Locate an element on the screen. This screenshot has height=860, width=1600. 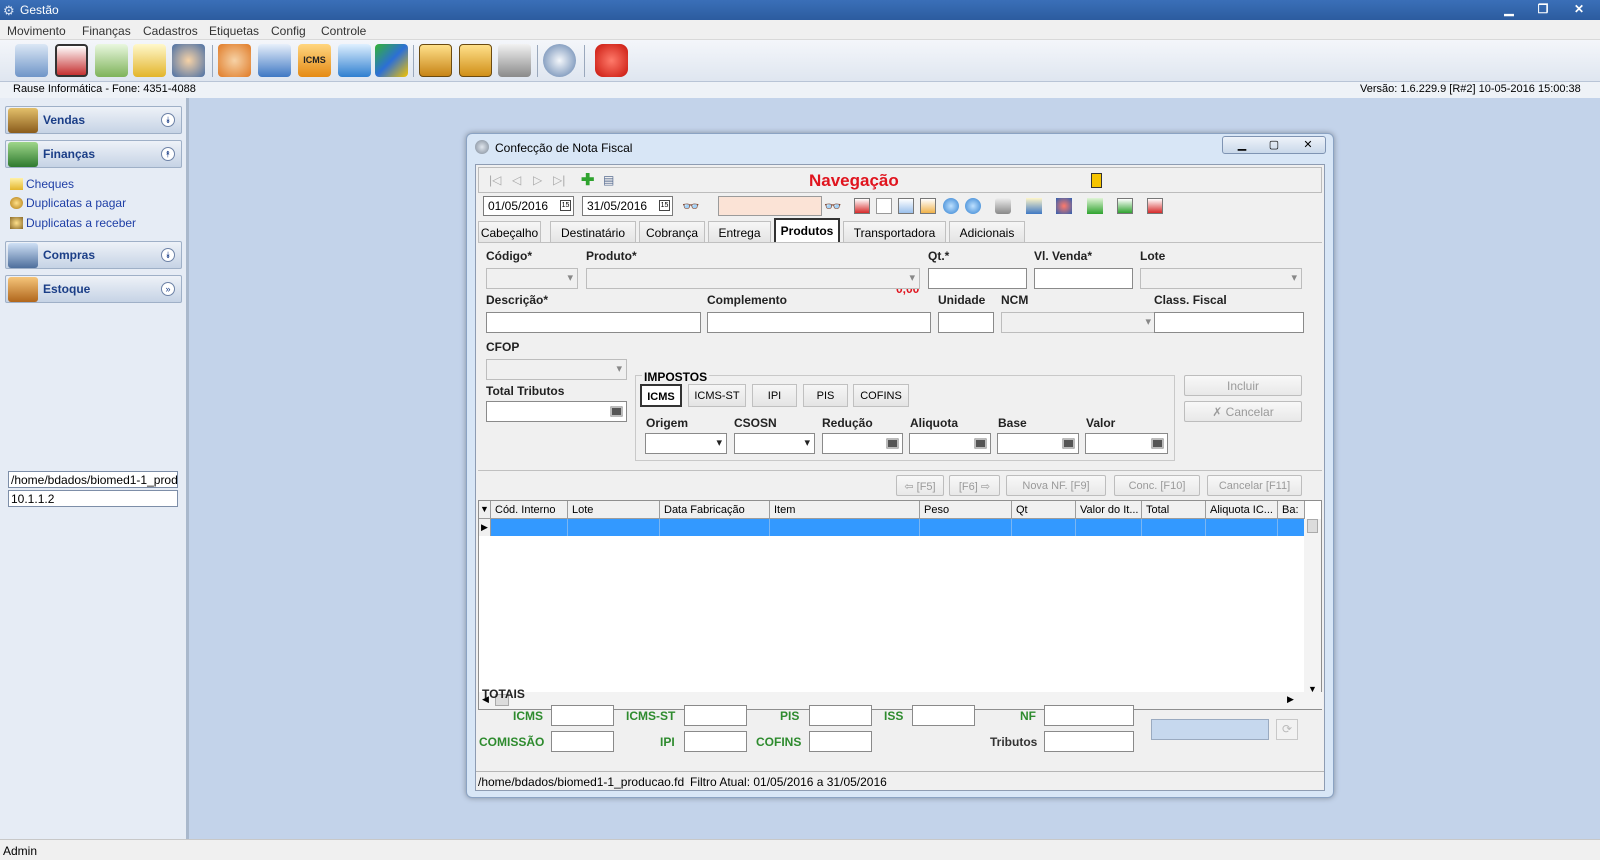
nova-nf-button: Nova NF. [F9] is located at coordinates (1056, 485).